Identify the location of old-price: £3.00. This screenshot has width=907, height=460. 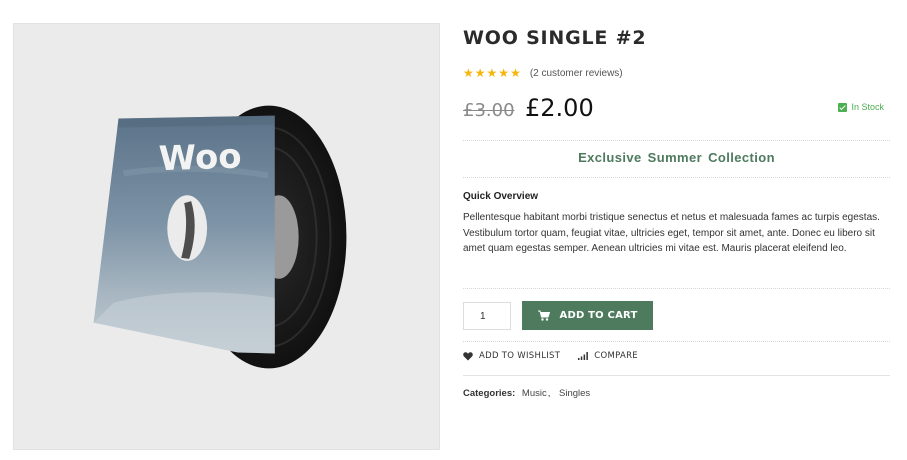
(489, 110).